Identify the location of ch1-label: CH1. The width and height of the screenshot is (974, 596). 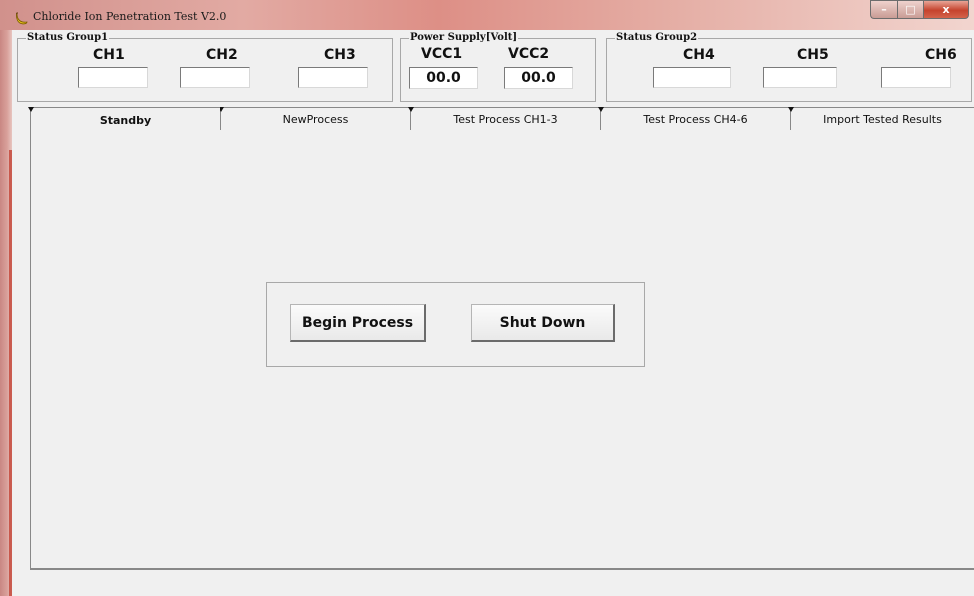
(109, 55).